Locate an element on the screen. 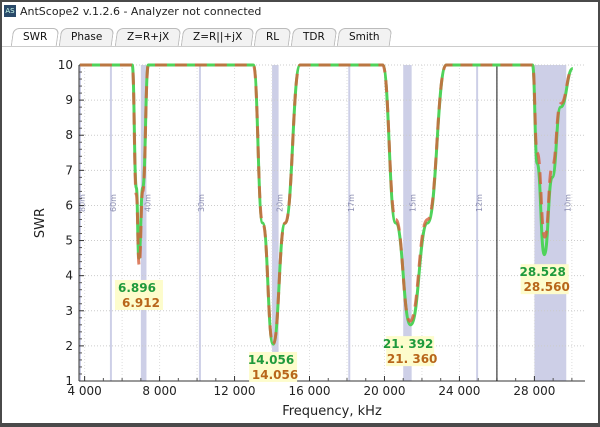 This screenshot has width=600, height=427. band-label: 10m is located at coordinates (567, 203).